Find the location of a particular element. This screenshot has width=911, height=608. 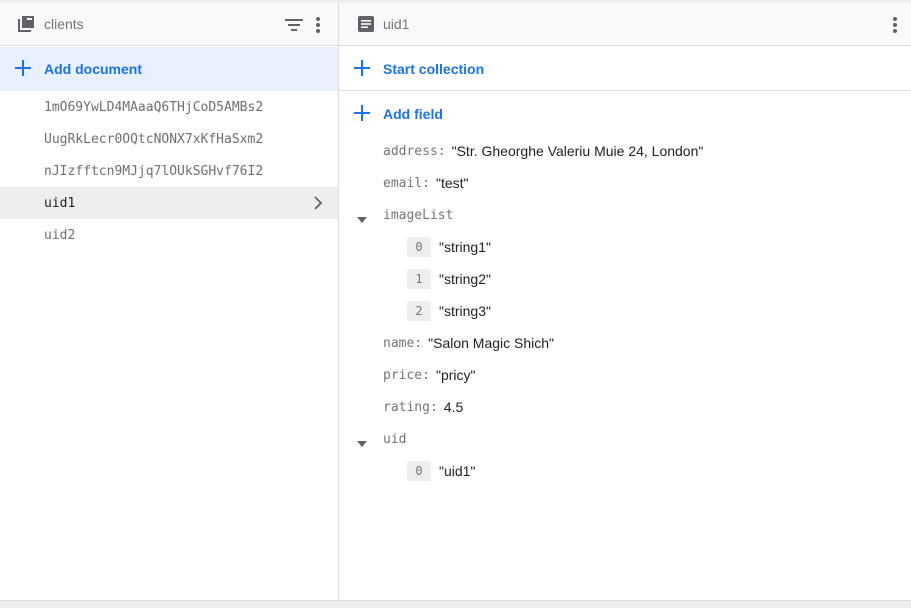

field-name: name: "Salon Magic Shich" is located at coordinates (625, 343).